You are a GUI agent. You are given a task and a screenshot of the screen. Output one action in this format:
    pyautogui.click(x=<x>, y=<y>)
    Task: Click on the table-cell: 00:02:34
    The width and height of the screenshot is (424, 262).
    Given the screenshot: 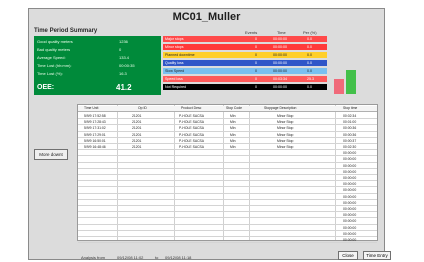 What is the action you would take?
    pyautogui.click(x=350, y=116)
    